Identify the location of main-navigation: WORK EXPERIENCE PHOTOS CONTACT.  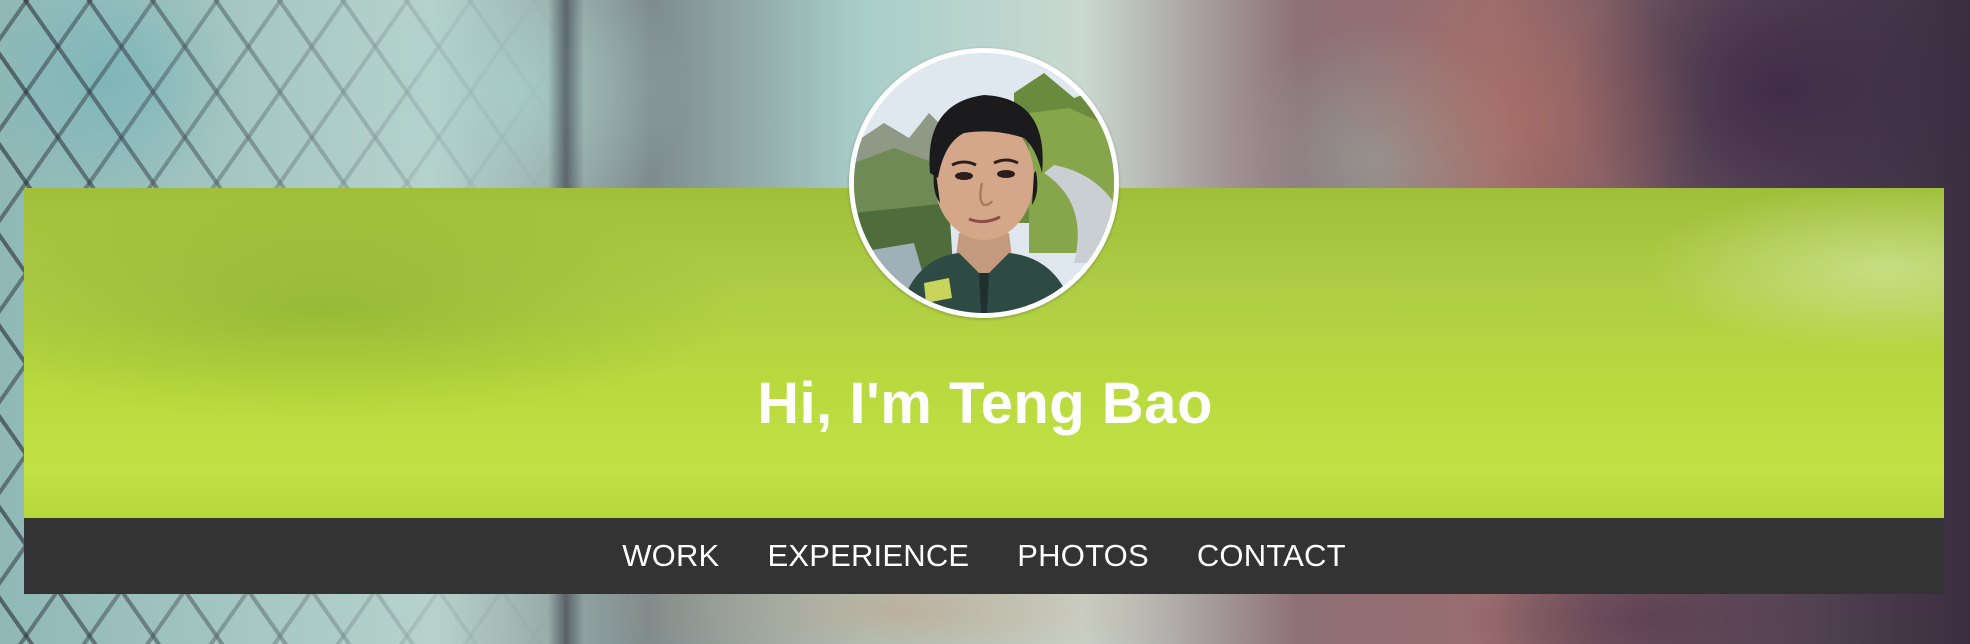
(984, 556).